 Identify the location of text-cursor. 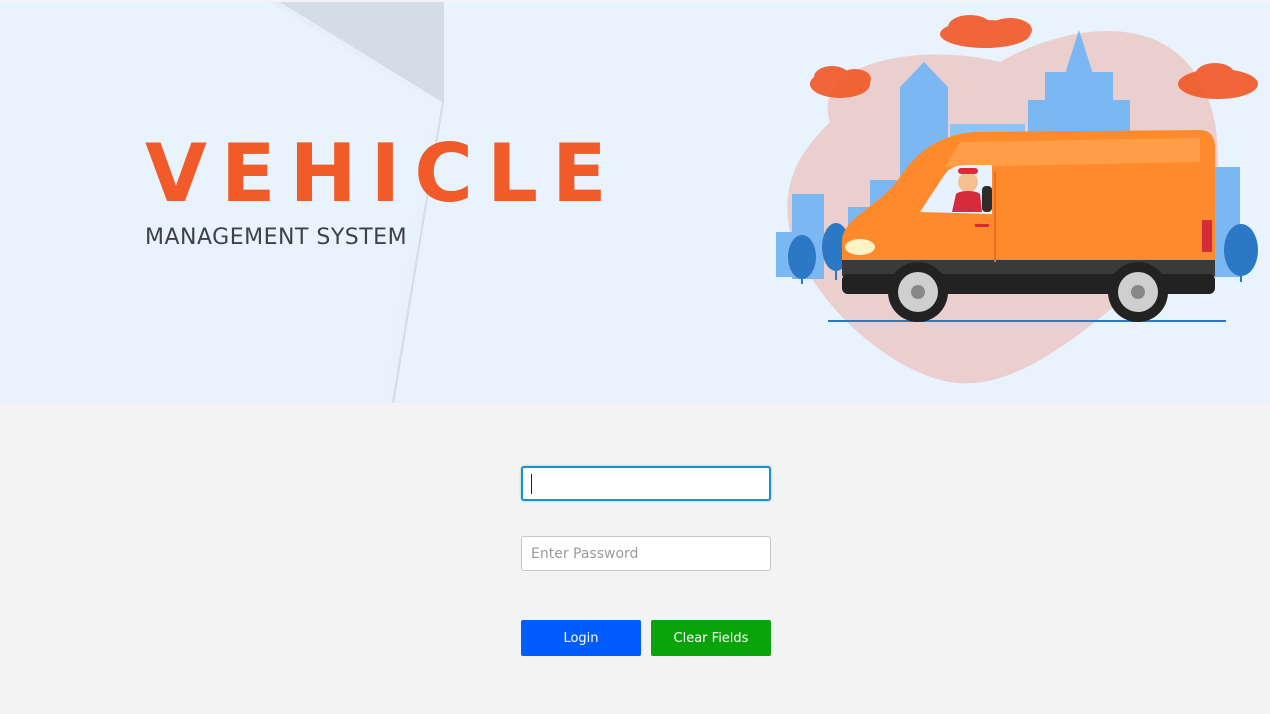
(531, 484).